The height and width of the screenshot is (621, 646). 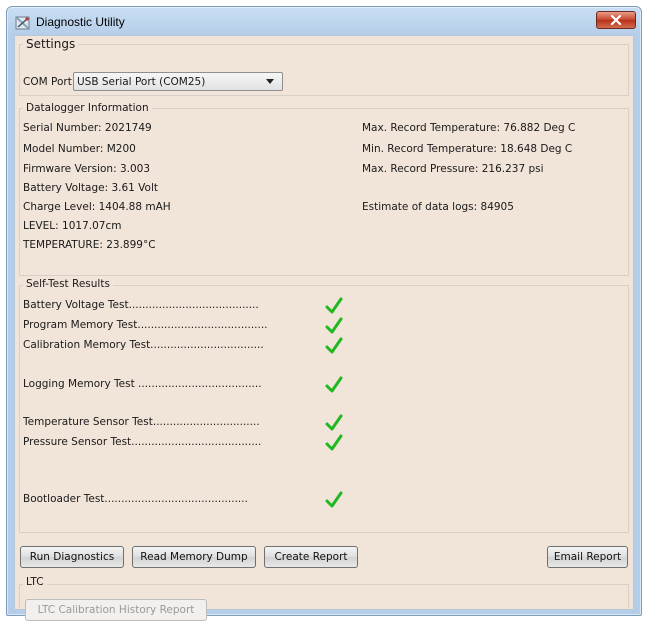 What do you see at coordinates (49, 82) in the screenshot?
I see `com-port-label: COM Port:` at bounding box center [49, 82].